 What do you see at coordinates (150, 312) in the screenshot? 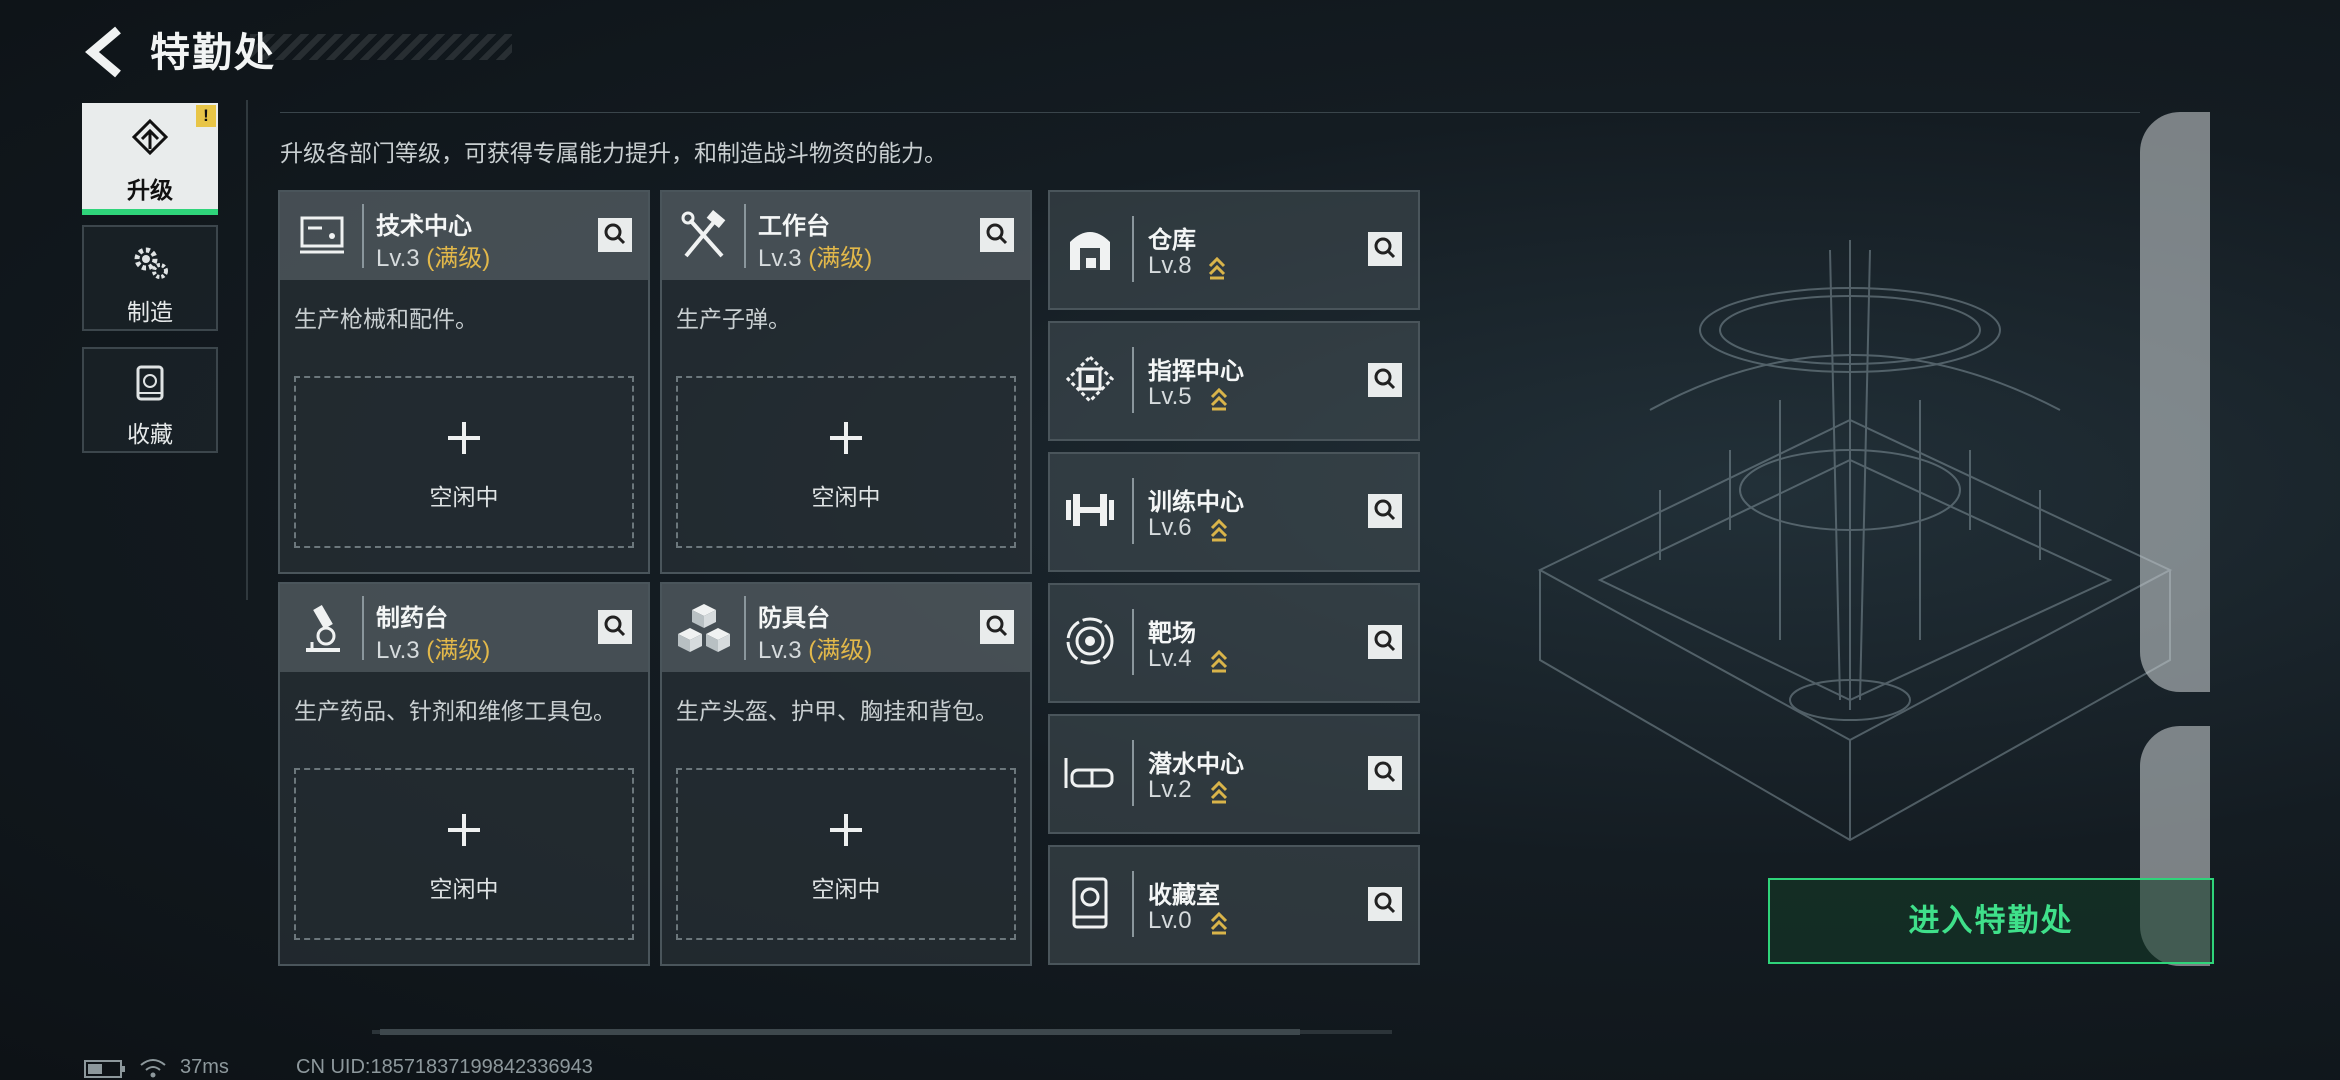
I see `nav-label: 制造` at bounding box center [150, 312].